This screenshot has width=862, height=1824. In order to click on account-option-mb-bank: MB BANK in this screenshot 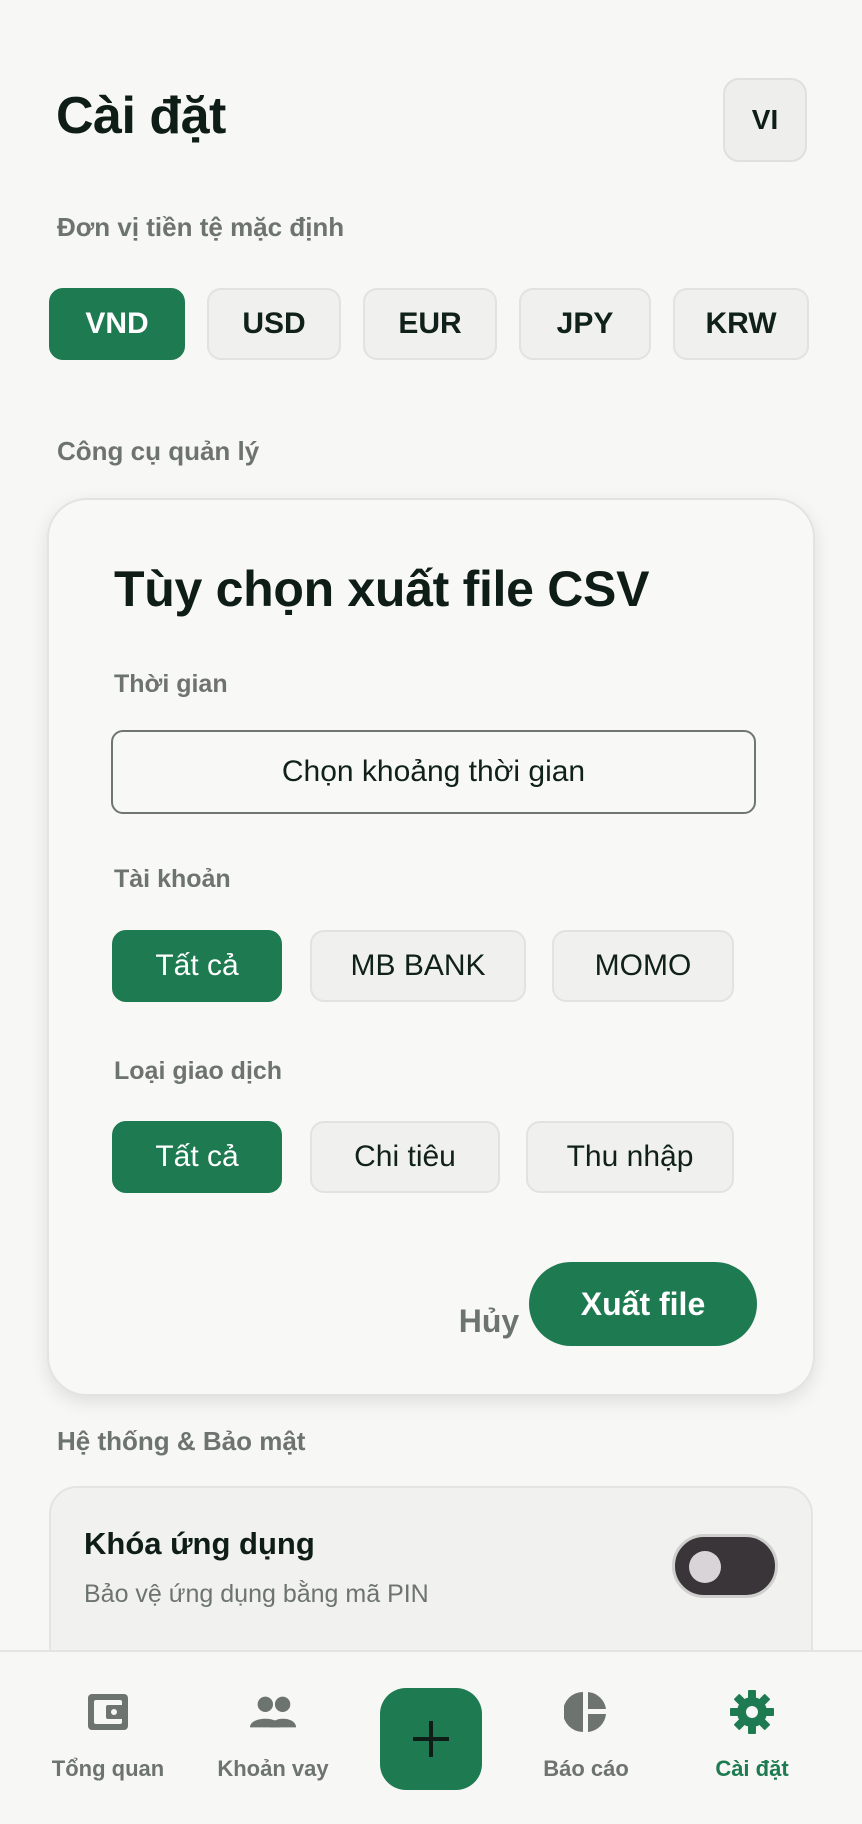, I will do `click(418, 966)`.